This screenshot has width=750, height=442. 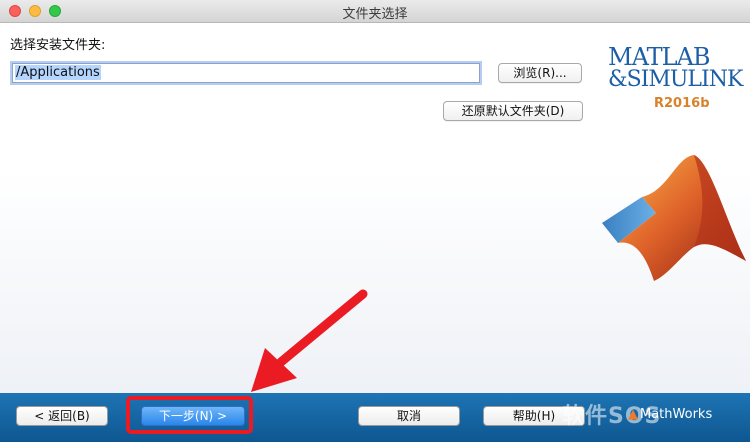 What do you see at coordinates (62, 416) in the screenshot?
I see `back-button: < 返回(B)` at bounding box center [62, 416].